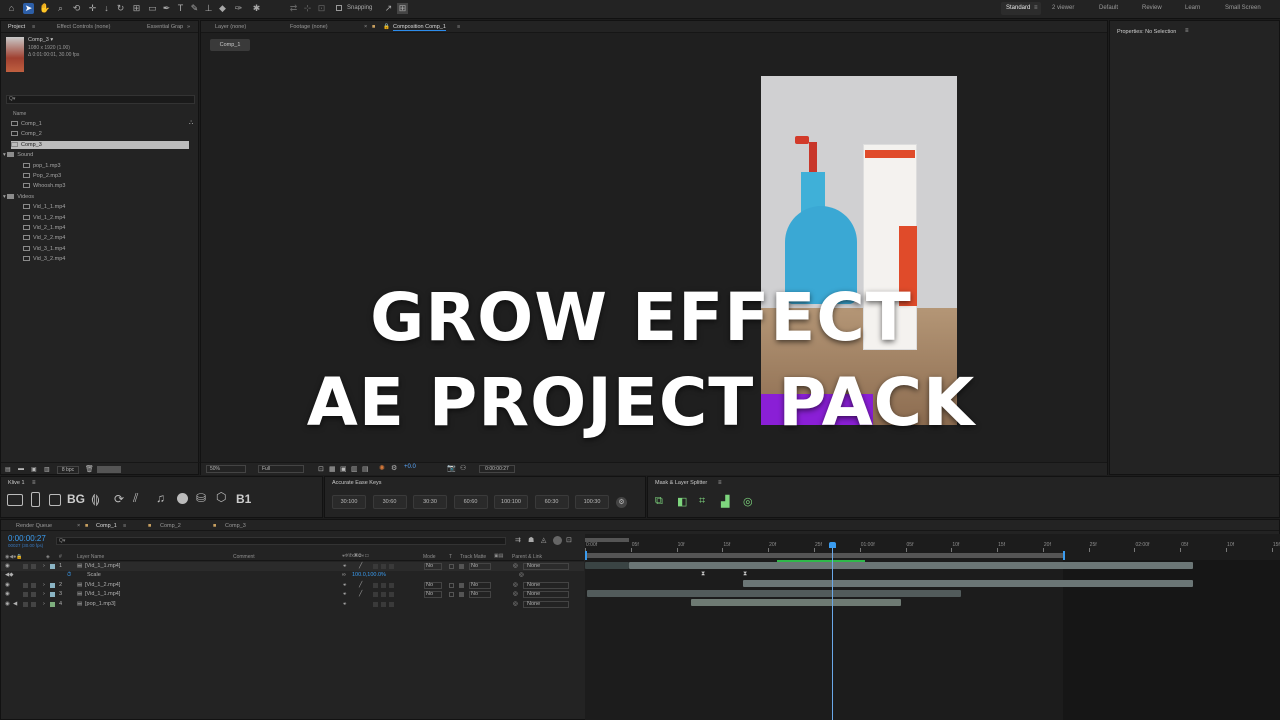  I want to click on workspace-menu-icon: ≡, so click(1036, 8).